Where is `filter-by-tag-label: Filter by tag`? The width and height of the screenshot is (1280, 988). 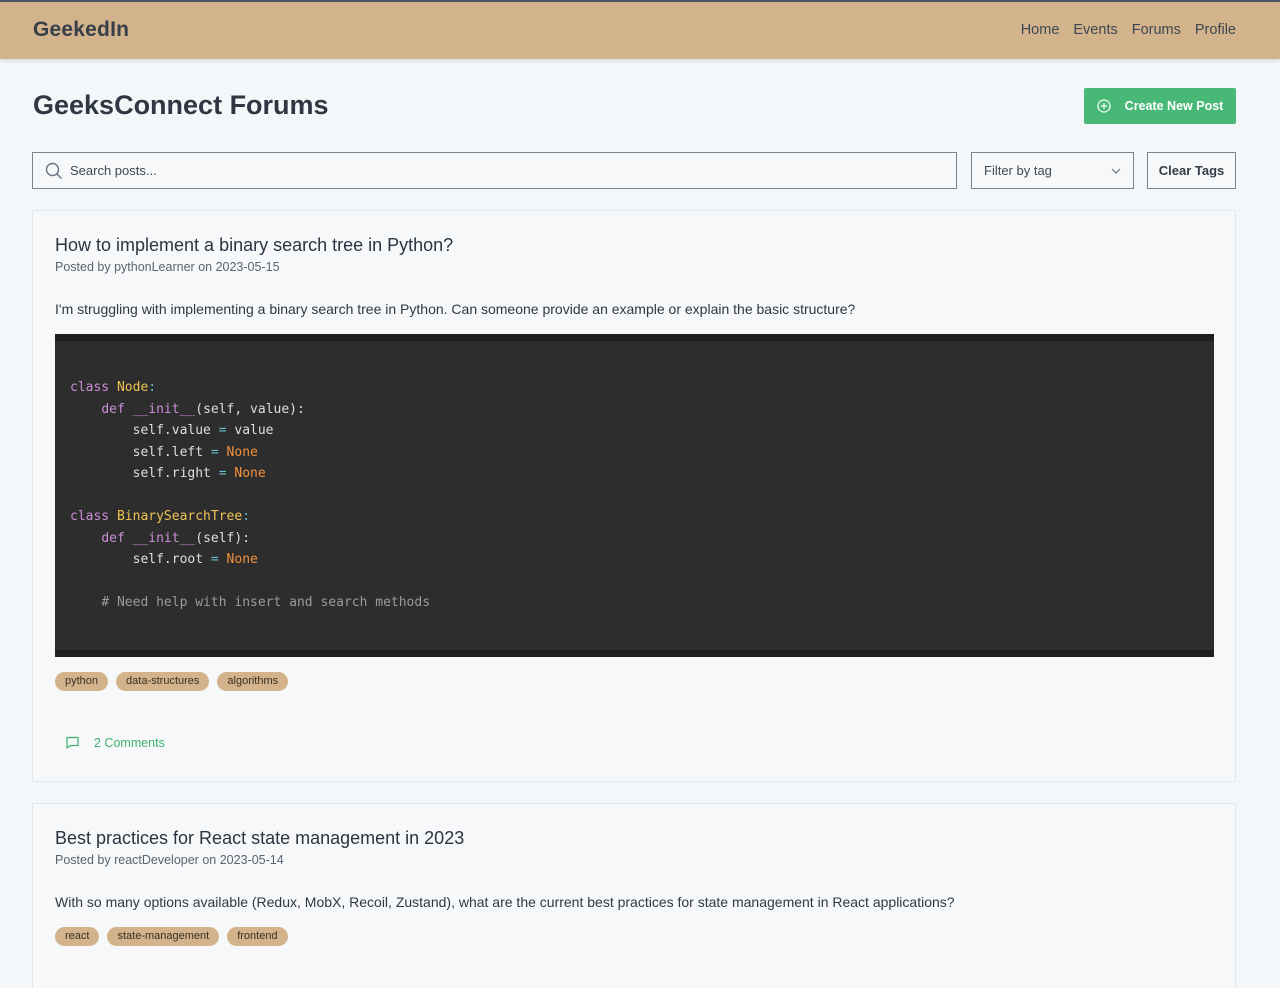 filter-by-tag-label: Filter by tag is located at coordinates (1018, 170).